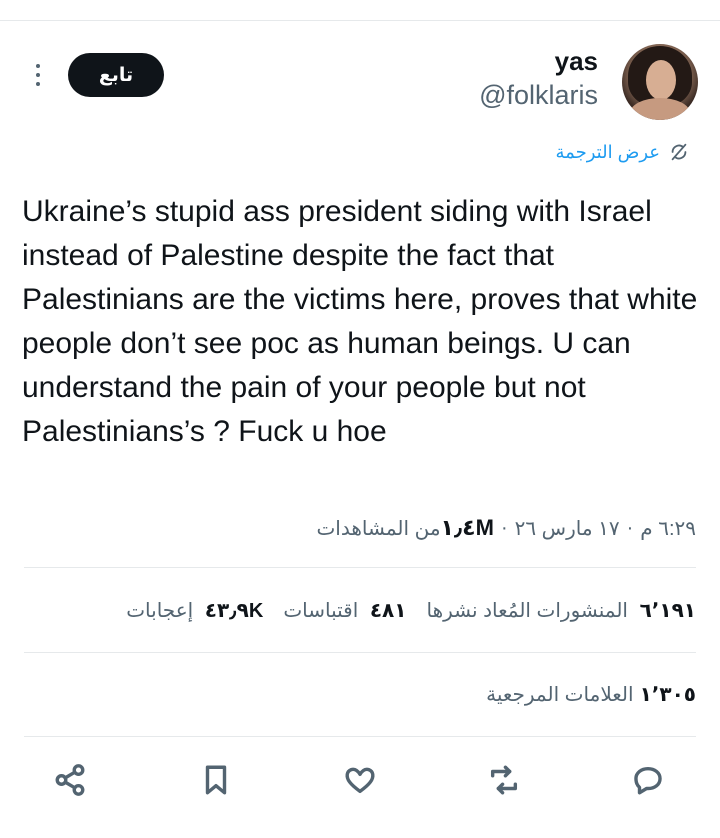 The width and height of the screenshot is (720, 838). Describe the element at coordinates (378, 528) in the screenshot. I see `views-label: من المشاهدات` at that location.